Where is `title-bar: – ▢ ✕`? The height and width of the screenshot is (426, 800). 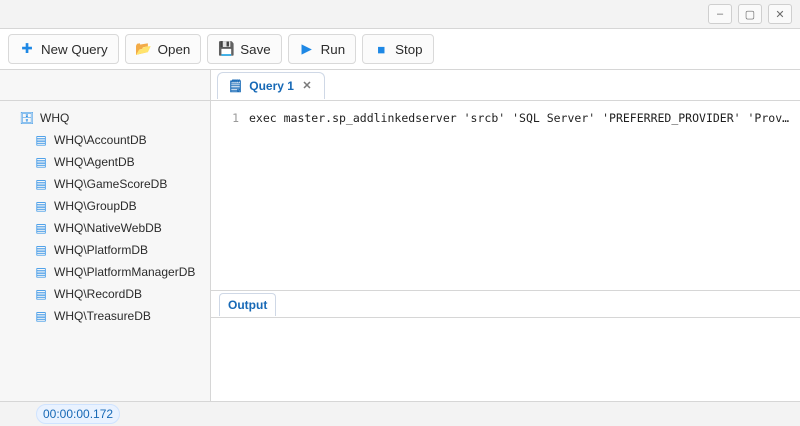
title-bar: – ▢ ✕ is located at coordinates (400, 14).